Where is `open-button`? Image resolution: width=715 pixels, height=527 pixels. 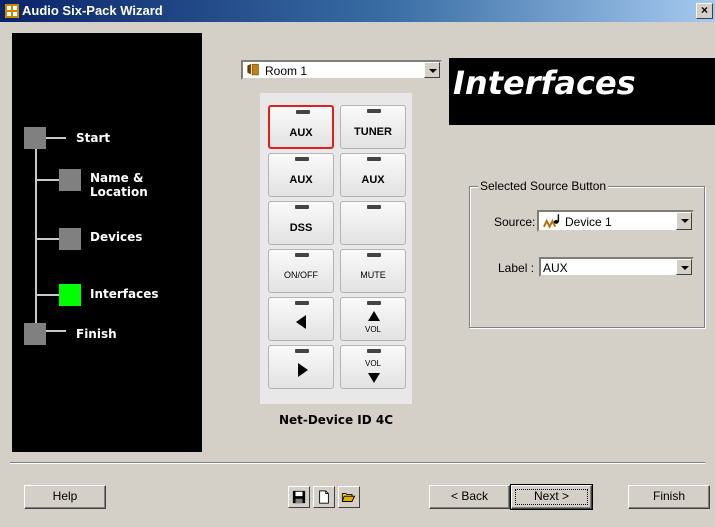 open-button is located at coordinates (349, 497).